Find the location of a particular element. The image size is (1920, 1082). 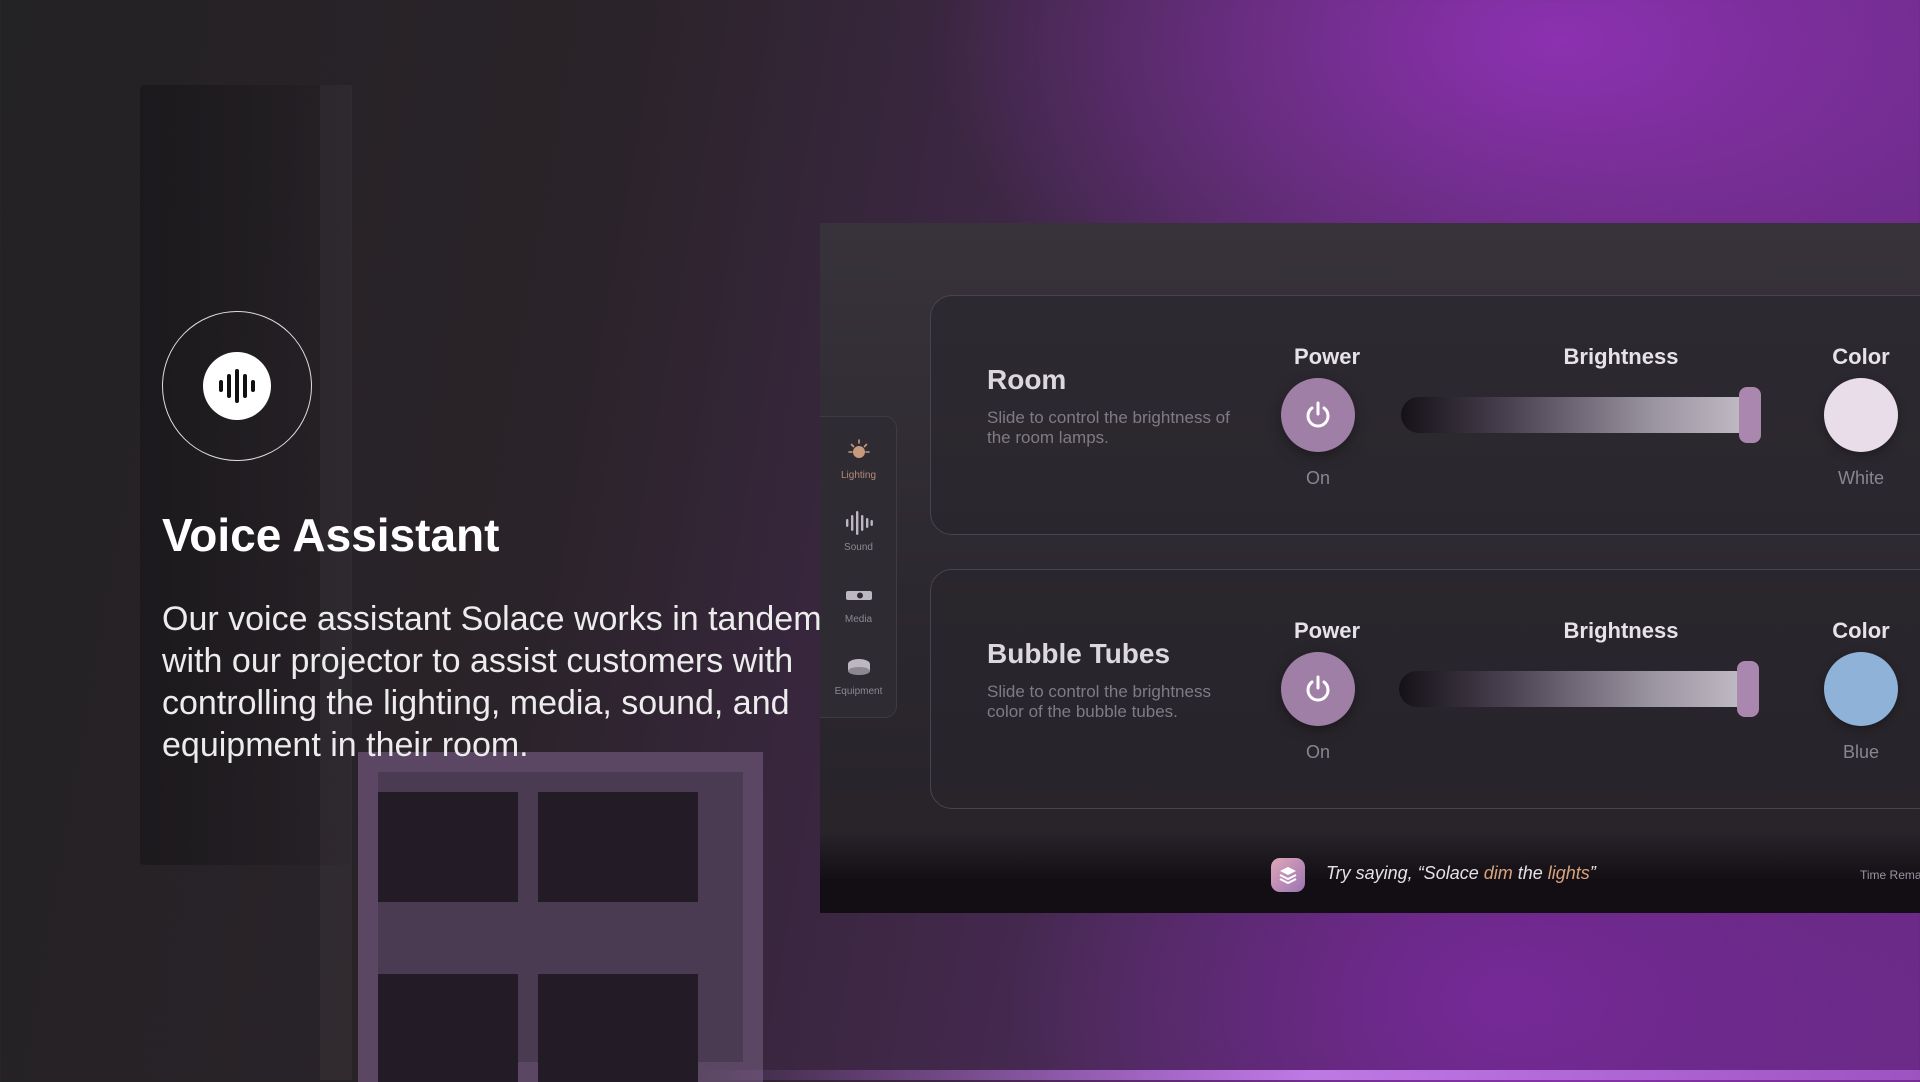

side-nav: Lighting Sound Media Equipment is located at coordinates (858, 567).